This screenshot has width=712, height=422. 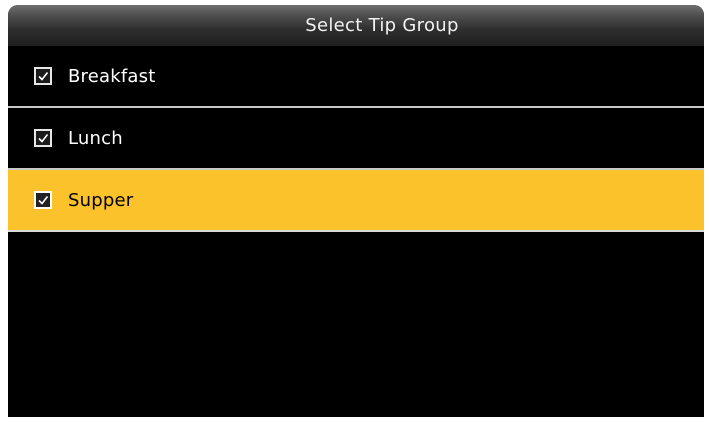 What do you see at coordinates (101, 200) in the screenshot?
I see `list-item-label: Supper` at bounding box center [101, 200].